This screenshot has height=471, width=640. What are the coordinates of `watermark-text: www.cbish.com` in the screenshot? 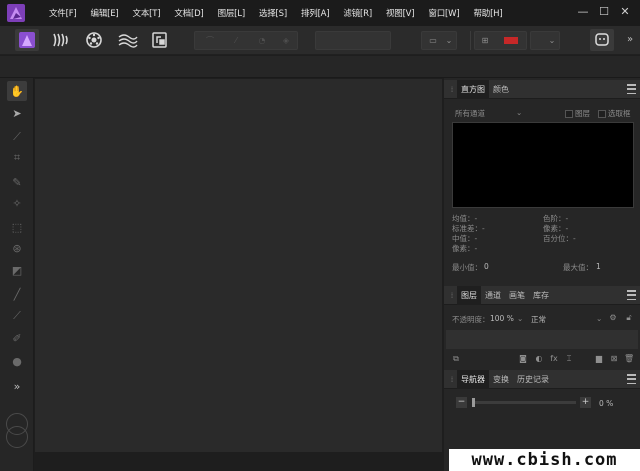 It's located at (544, 460).